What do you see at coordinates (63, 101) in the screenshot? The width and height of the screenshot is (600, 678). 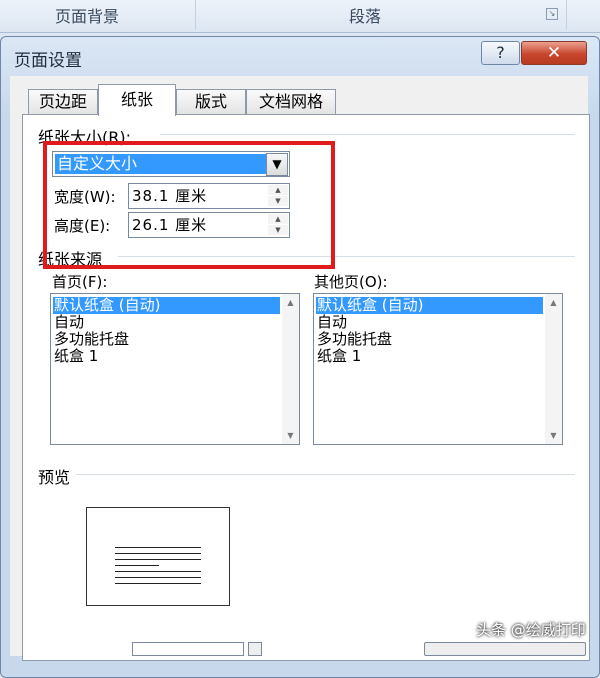 I see `tab-margins: 页边距` at bounding box center [63, 101].